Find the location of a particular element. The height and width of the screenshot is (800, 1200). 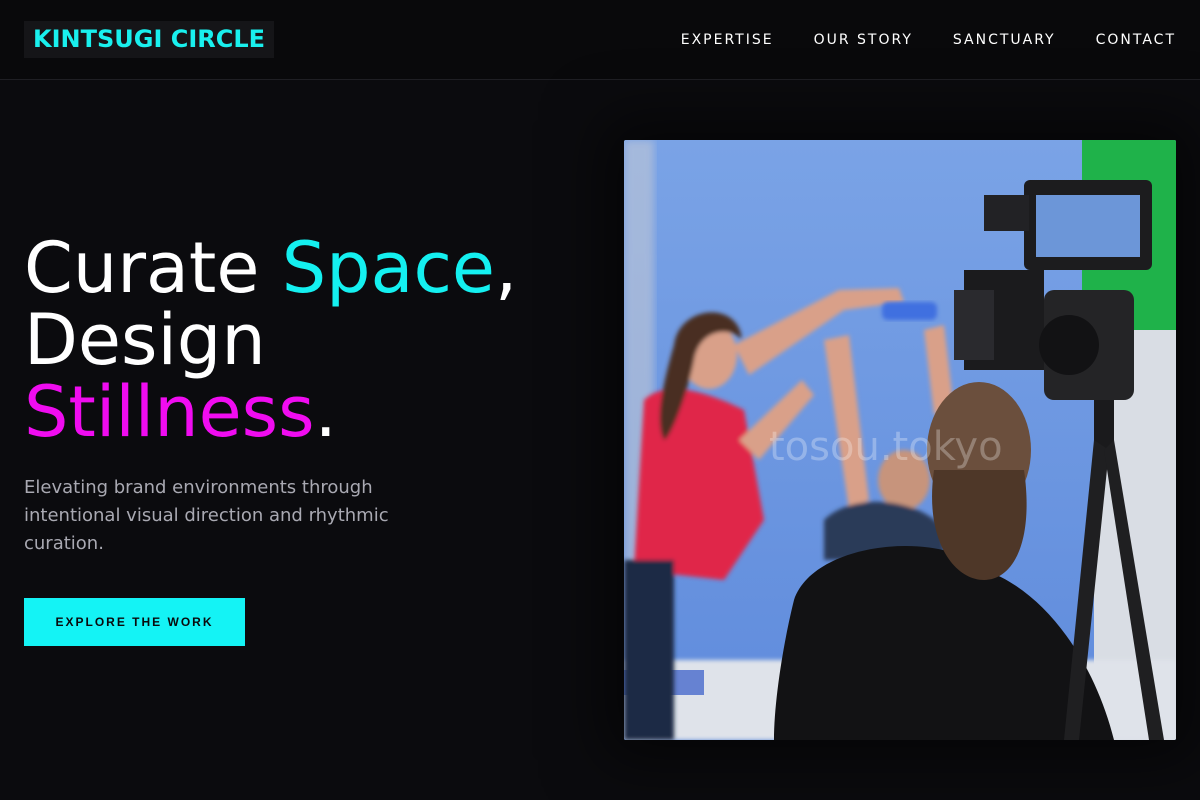

explore-work-button: EXPLORE THE WORK is located at coordinates (134, 622).